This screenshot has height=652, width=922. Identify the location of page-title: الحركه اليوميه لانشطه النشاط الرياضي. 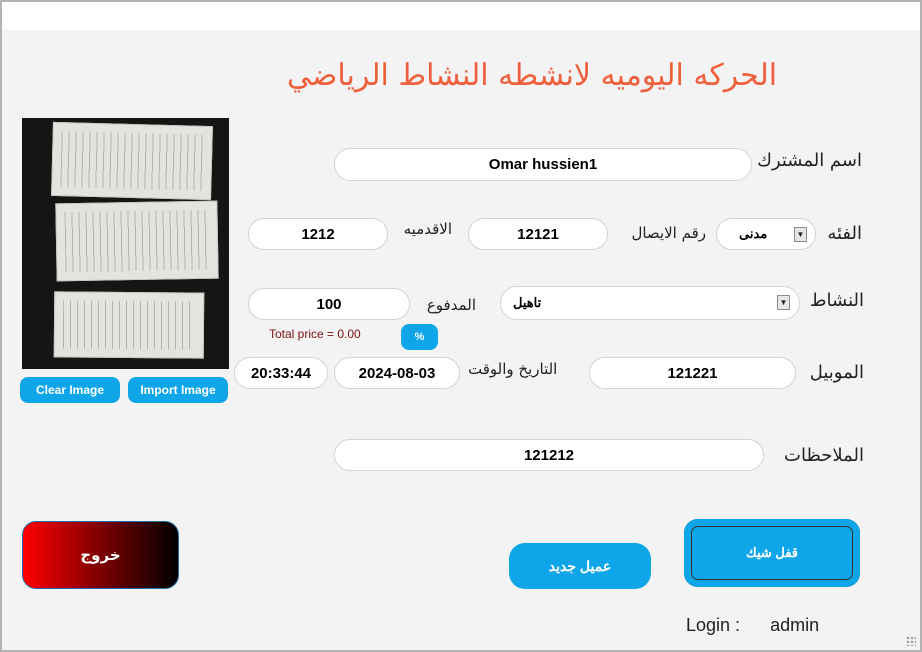
(532, 75).